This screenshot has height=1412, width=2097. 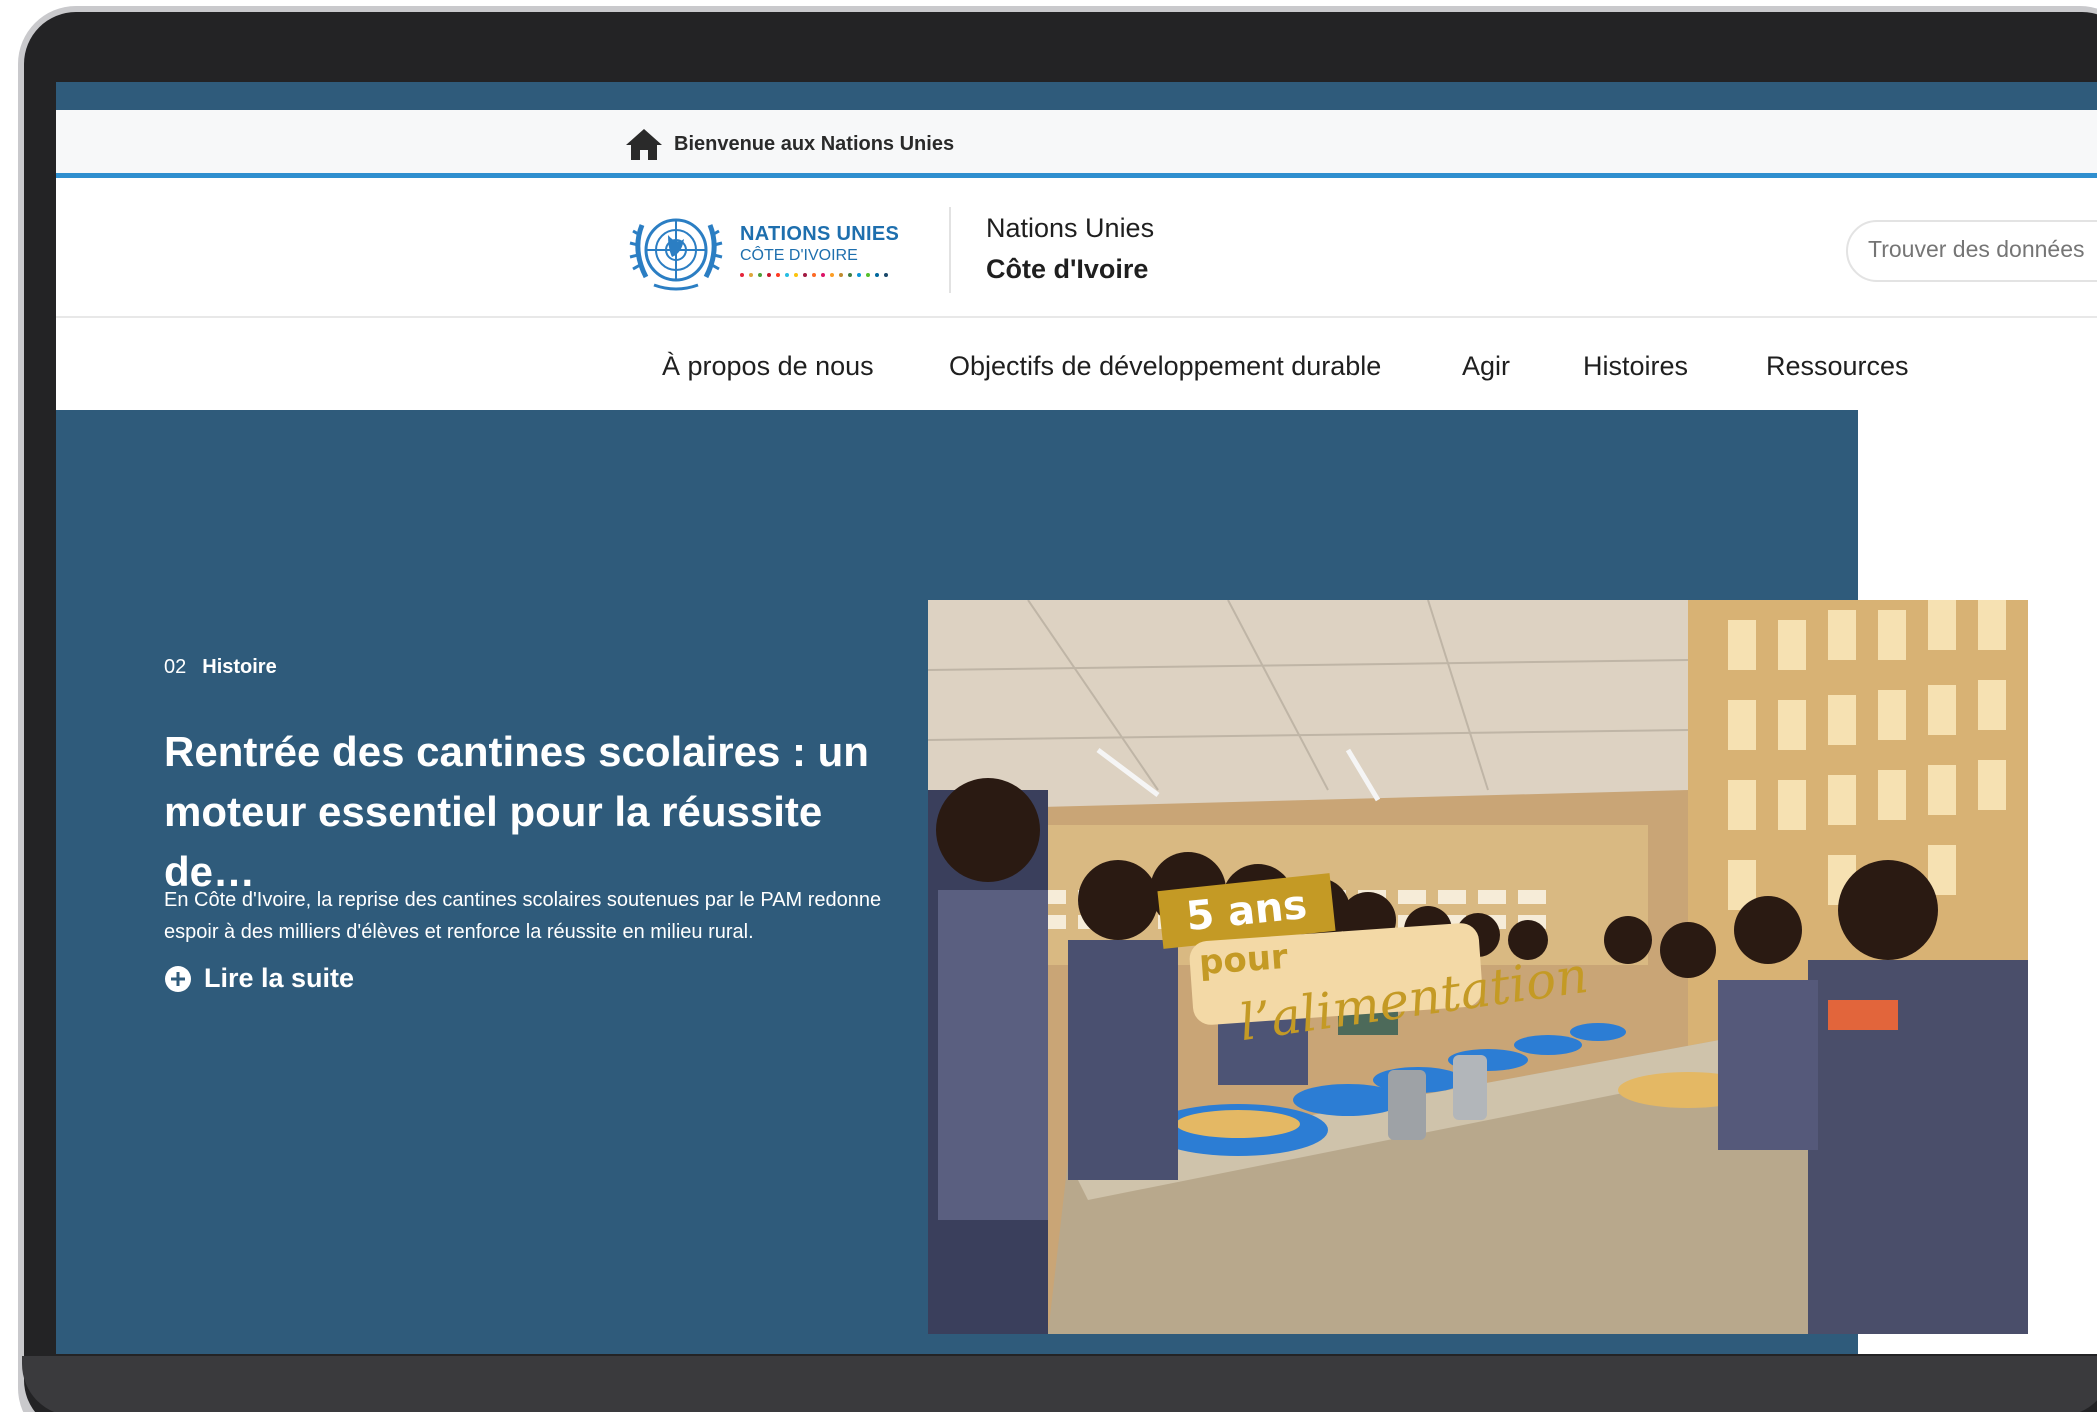 I want to click on nav-item-sdg: Objectifs de développement durable, so click(x=1165, y=366).